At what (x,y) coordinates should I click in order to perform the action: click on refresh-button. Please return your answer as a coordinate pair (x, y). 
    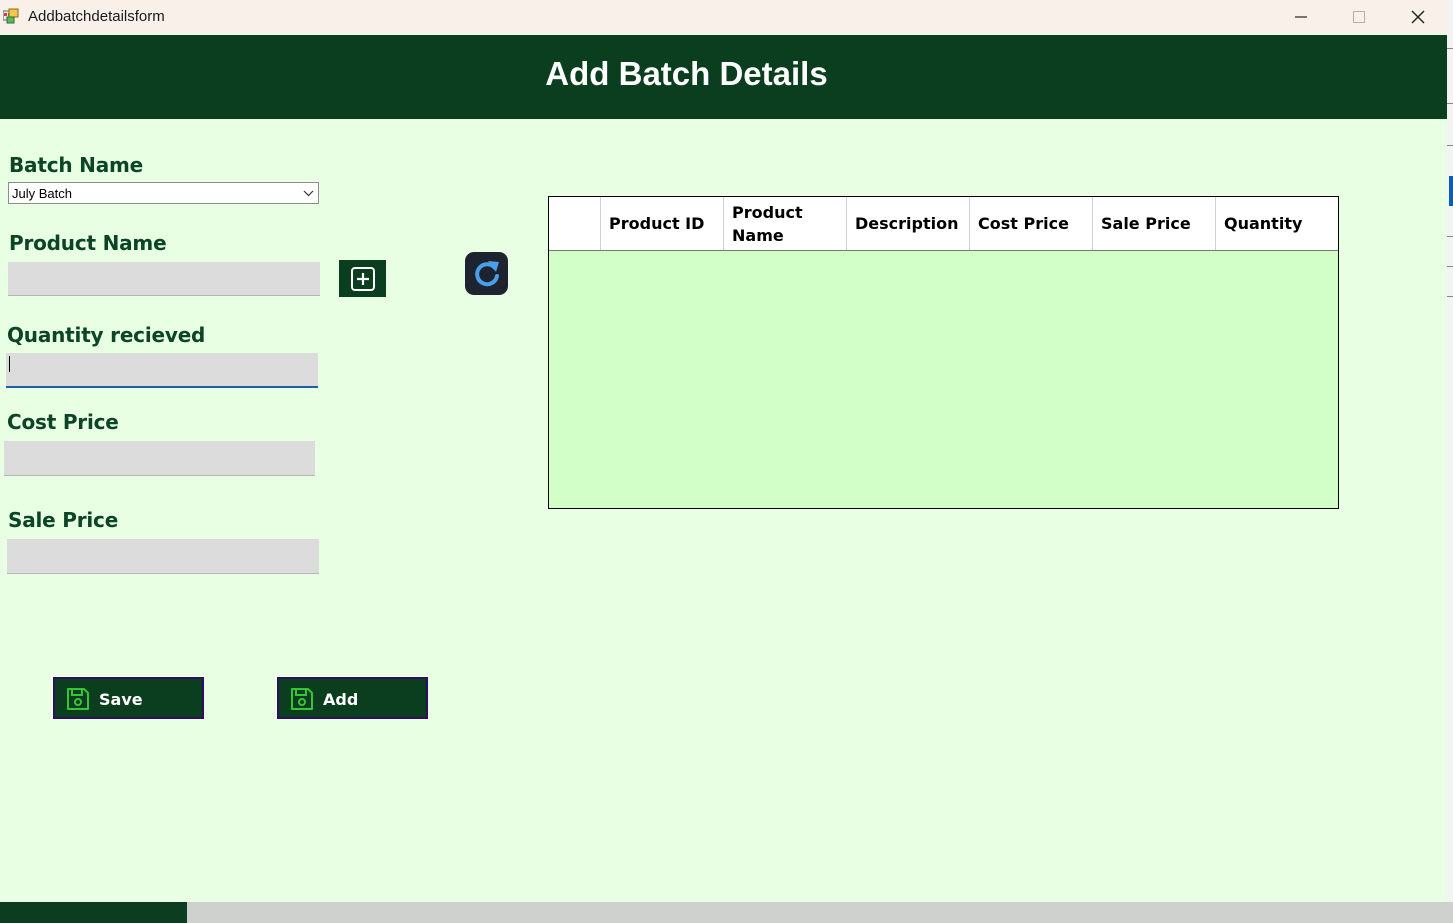
    Looking at the image, I should click on (486, 273).